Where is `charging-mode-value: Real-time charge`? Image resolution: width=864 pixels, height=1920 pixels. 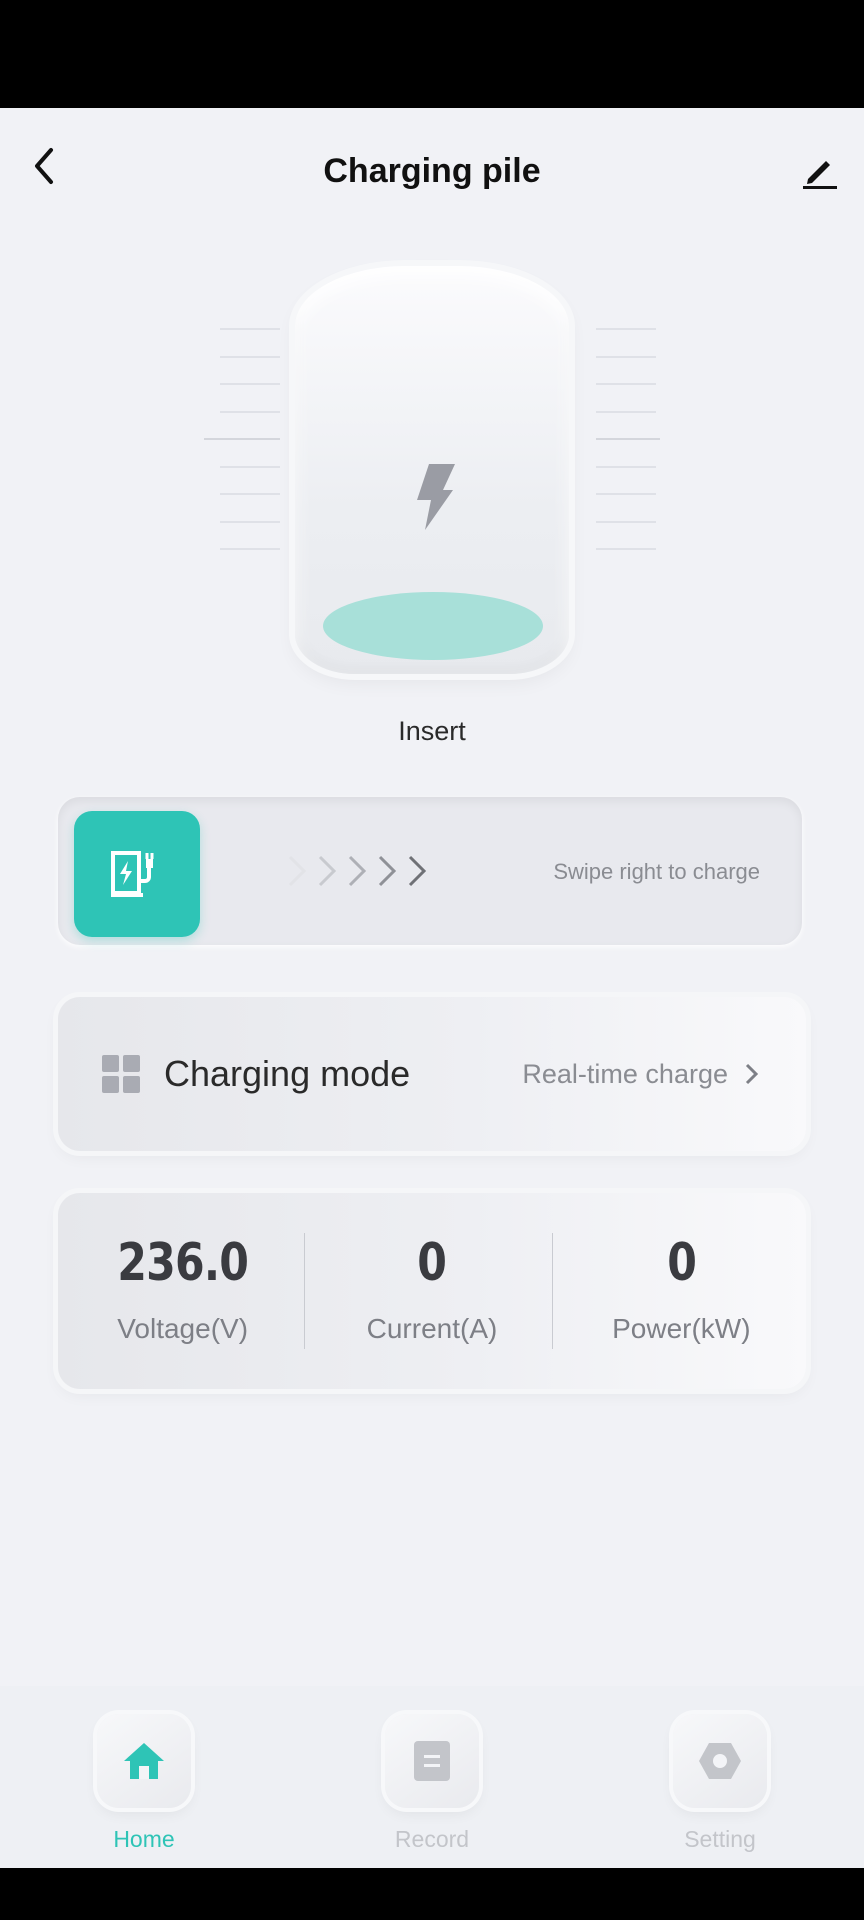
charging-mode-value: Real-time charge is located at coordinates (625, 1074).